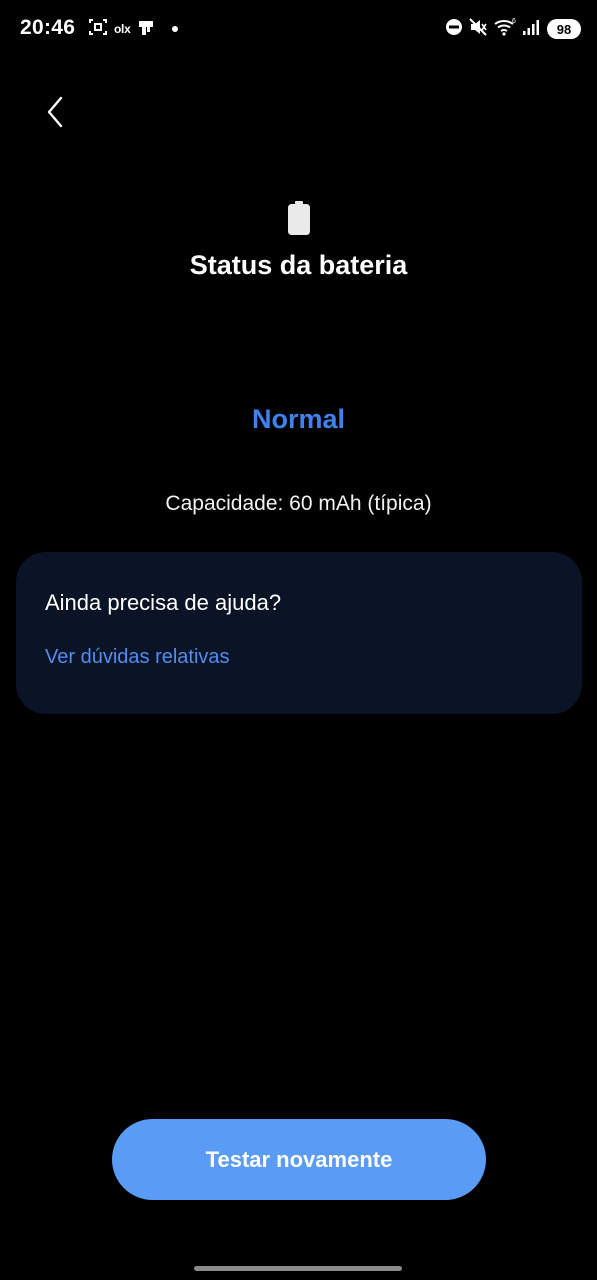 The height and width of the screenshot is (1280, 597). I want to click on do-not-disturb-icon, so click(454, 29).